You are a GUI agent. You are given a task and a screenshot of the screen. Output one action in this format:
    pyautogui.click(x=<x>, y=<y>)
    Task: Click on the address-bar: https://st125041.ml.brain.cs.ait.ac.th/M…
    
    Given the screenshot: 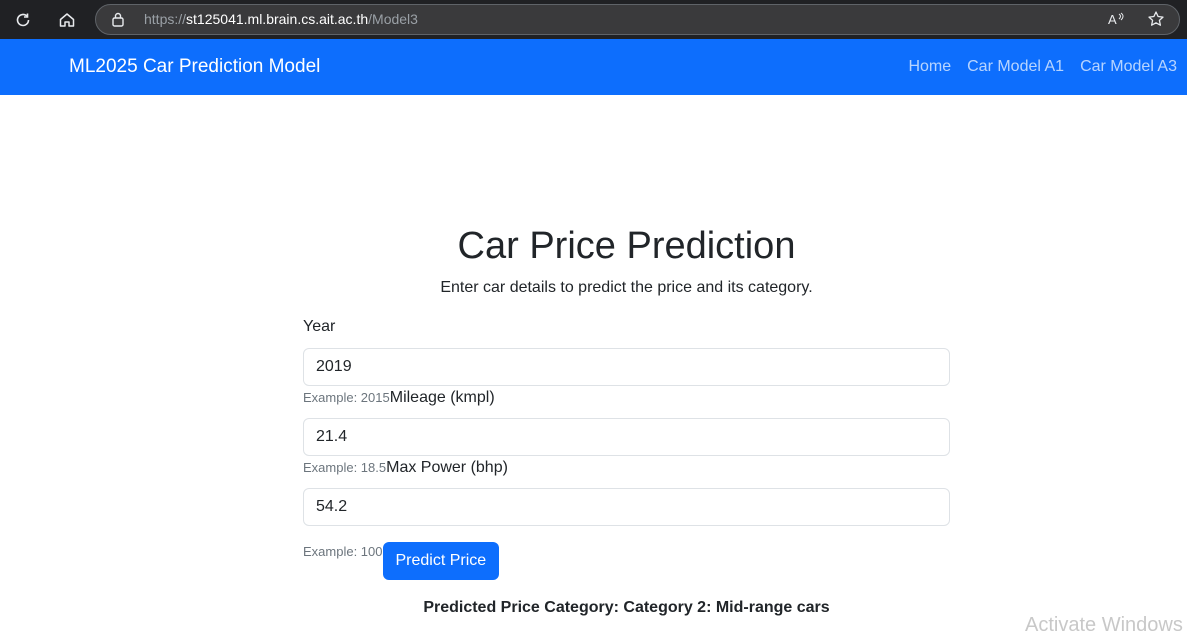 What is the action you would take?
    pyautogui.click(x=637, y=19)
    